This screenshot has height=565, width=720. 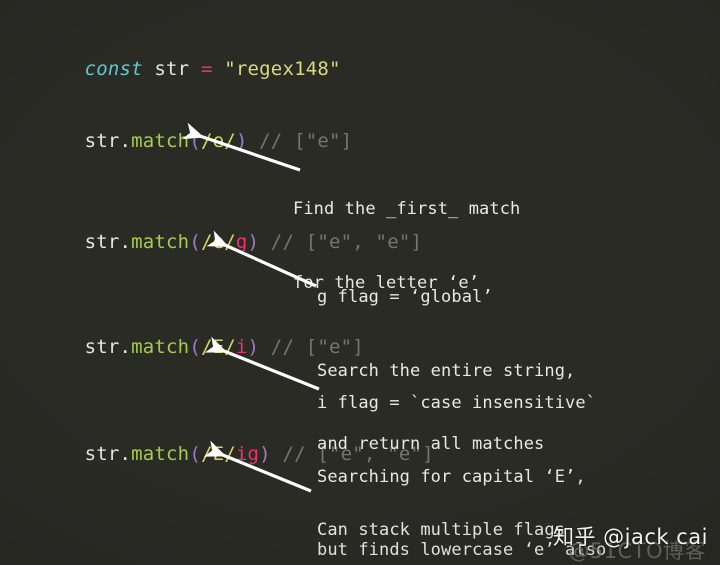 What do you see at coordinates (251, 307) in the screenshot?
I see `annotation-arrows-group` at bounding box center [251, 307].